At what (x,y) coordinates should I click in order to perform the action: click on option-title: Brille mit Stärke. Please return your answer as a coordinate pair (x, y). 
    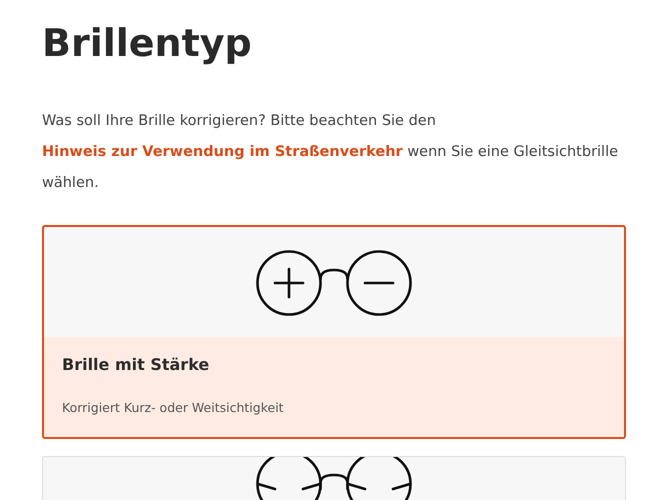
    Looking at the image, I should click on (136, 364).